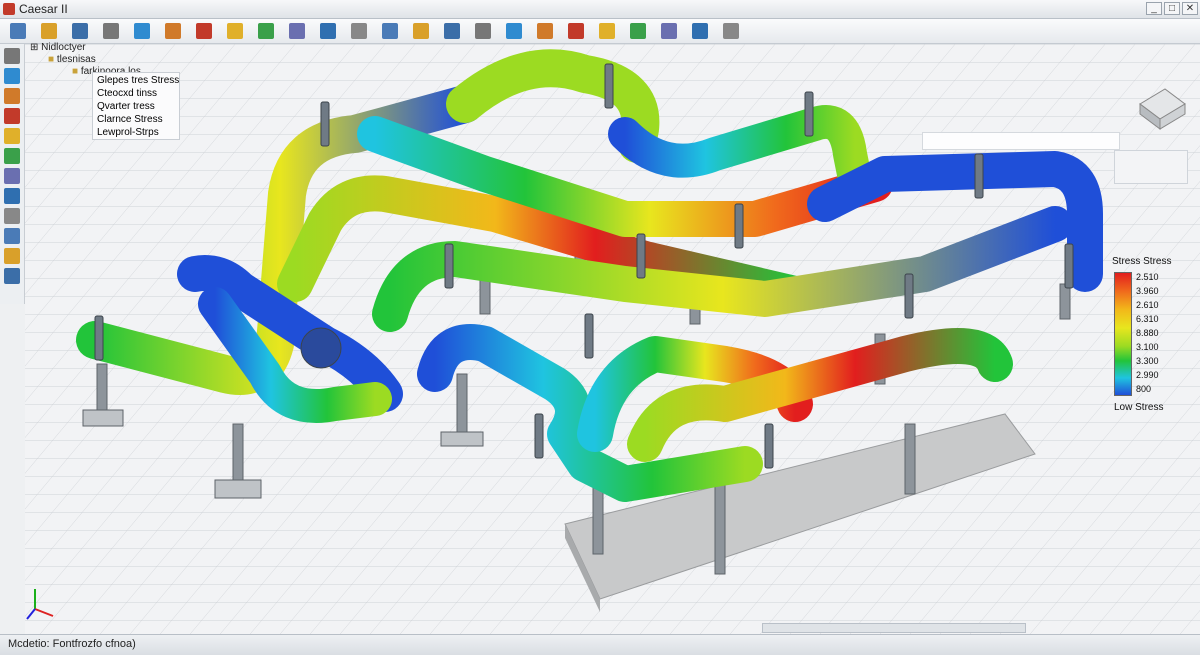 Image resolution: width=1200 pixels, height=655 pixels. I want to click on node-icon, so click(12, 76).